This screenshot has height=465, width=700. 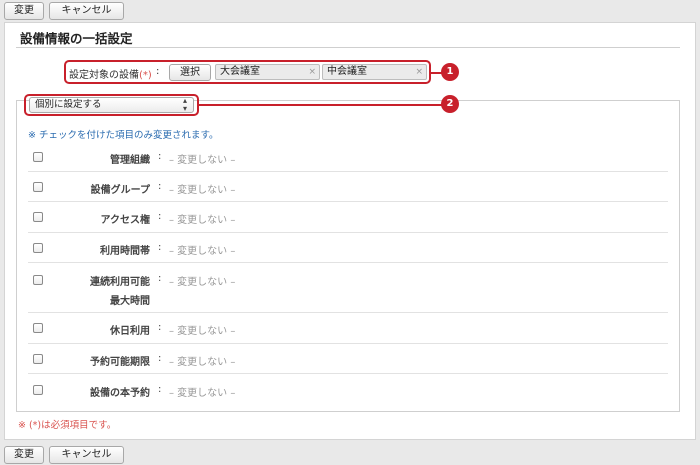 What do you see at coordinates (86, 11) in the screenshot?
I see `cancel-button-top: キャンセル` at bounding box center [86, 11].